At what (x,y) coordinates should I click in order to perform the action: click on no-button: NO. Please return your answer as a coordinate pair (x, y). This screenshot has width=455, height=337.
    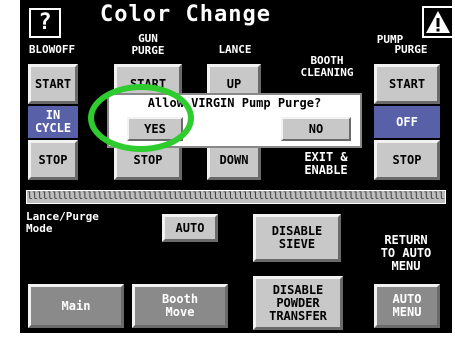
    Looking at the image, I should click on (316, 129).